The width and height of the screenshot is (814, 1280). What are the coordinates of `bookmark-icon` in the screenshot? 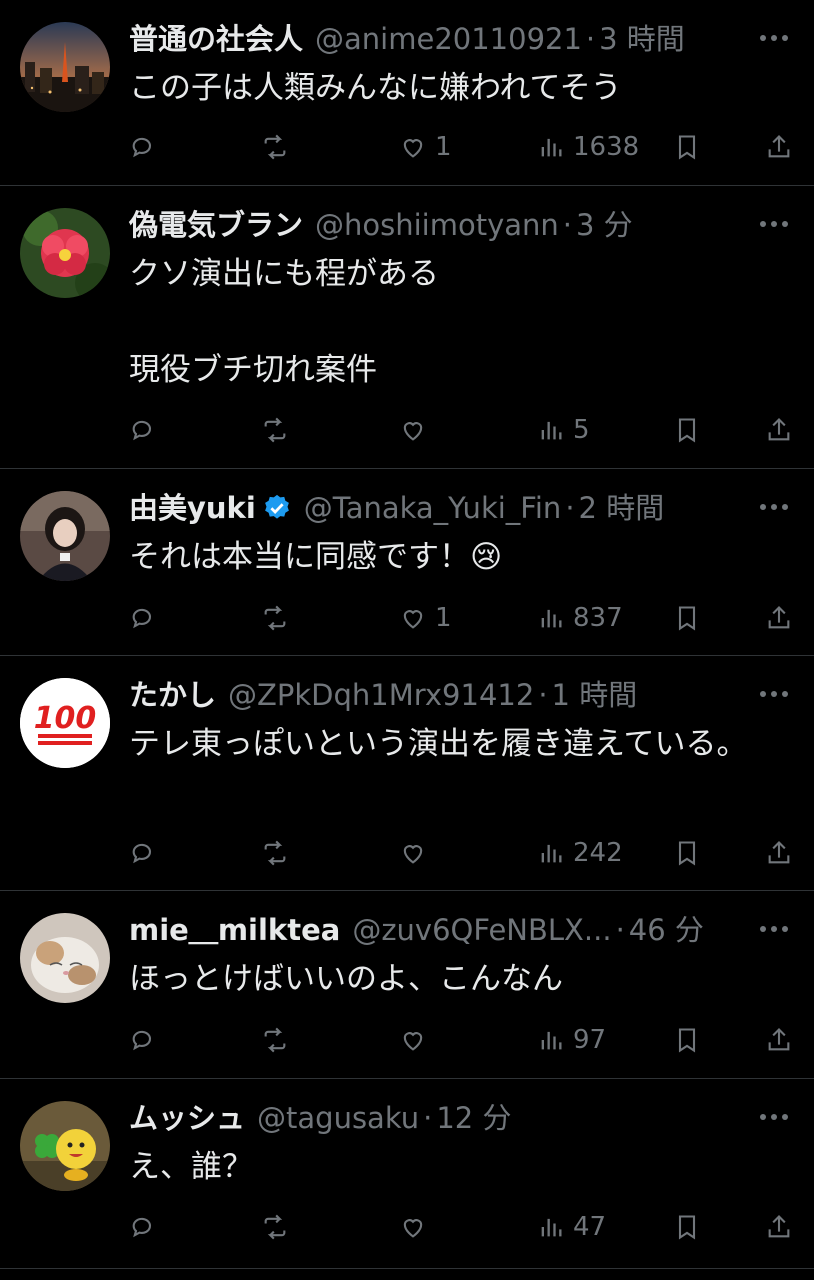 It's located at (687, 430).